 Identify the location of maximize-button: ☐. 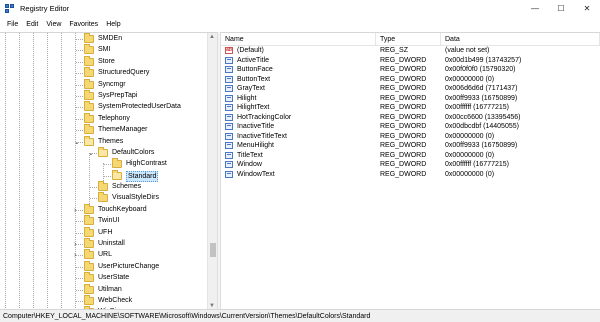
(561, 8).